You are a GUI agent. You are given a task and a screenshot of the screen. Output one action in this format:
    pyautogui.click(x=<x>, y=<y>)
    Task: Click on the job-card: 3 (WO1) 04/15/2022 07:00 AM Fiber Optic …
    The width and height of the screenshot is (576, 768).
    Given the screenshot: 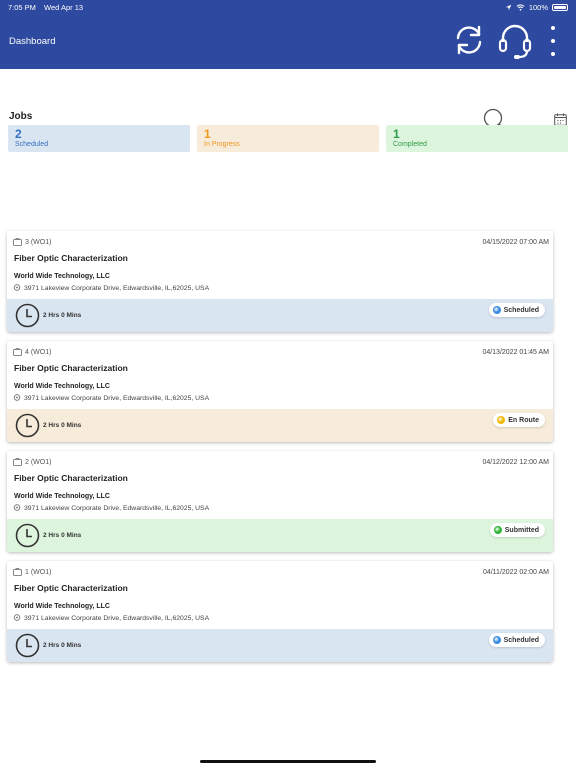 What is the action you would take?
    pyautogui.click(x=280, y=281)
    